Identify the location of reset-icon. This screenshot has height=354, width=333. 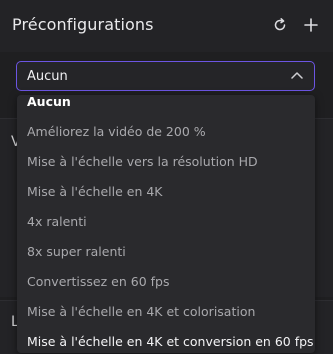
(280, 24).